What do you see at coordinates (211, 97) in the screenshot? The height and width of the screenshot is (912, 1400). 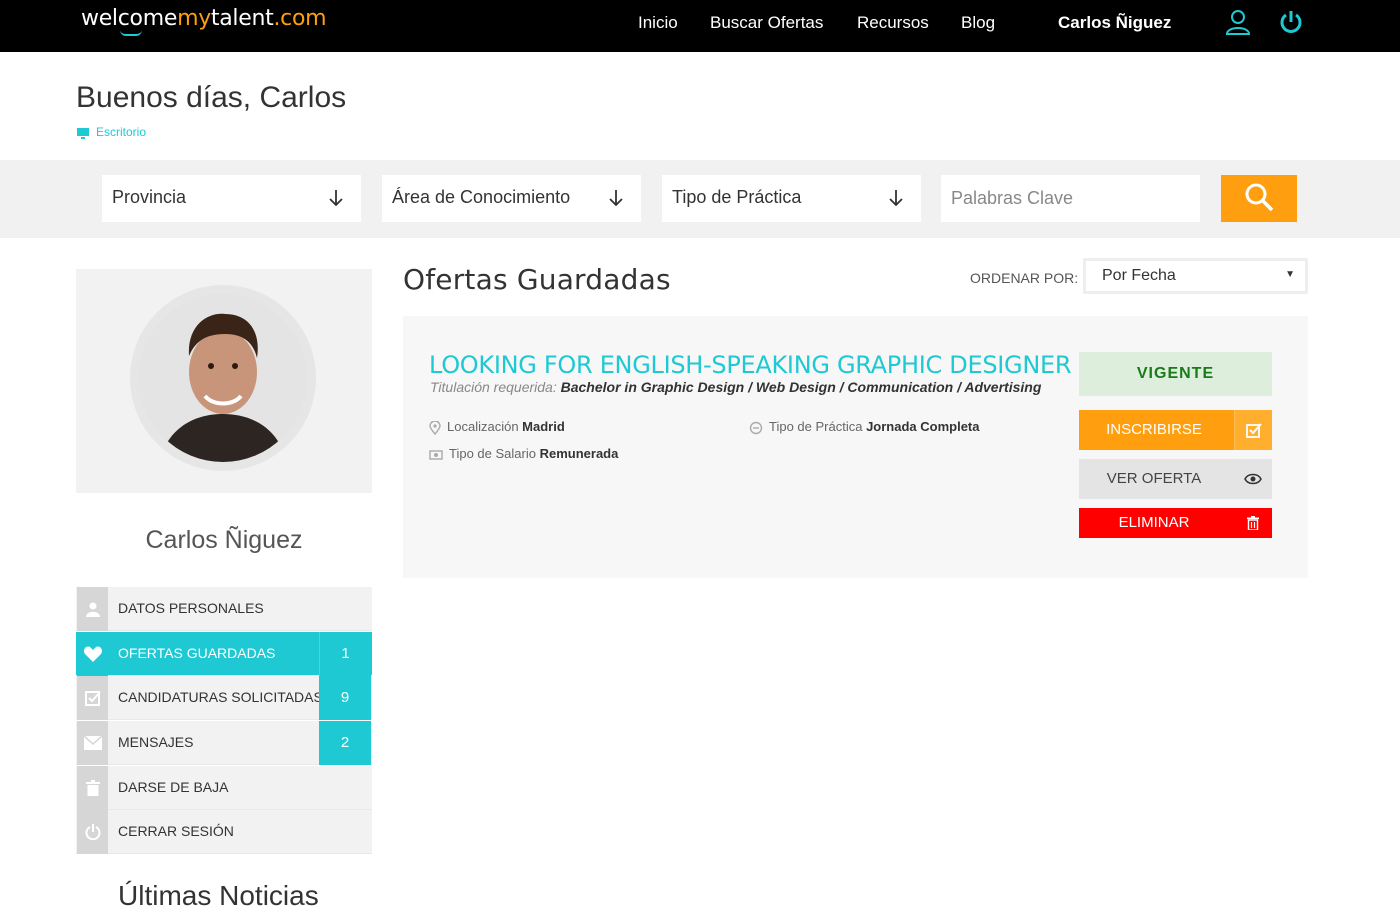 I see `page-greeting: Buenos días, Carlos` at bounding box center [211, 97].